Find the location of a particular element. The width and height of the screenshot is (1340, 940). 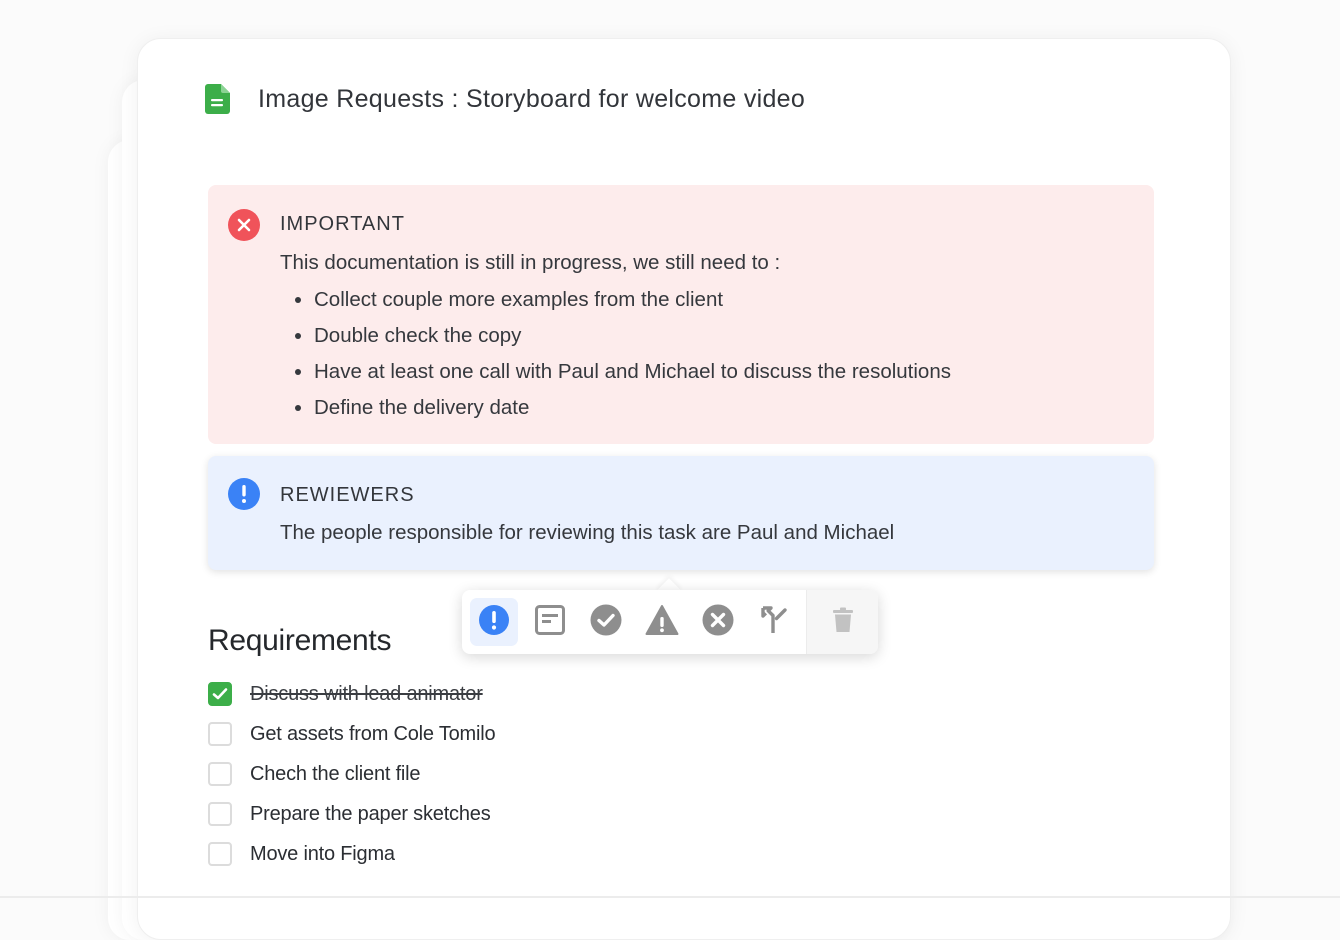

merge-arrow-icon is located at coordinates (774, 622).